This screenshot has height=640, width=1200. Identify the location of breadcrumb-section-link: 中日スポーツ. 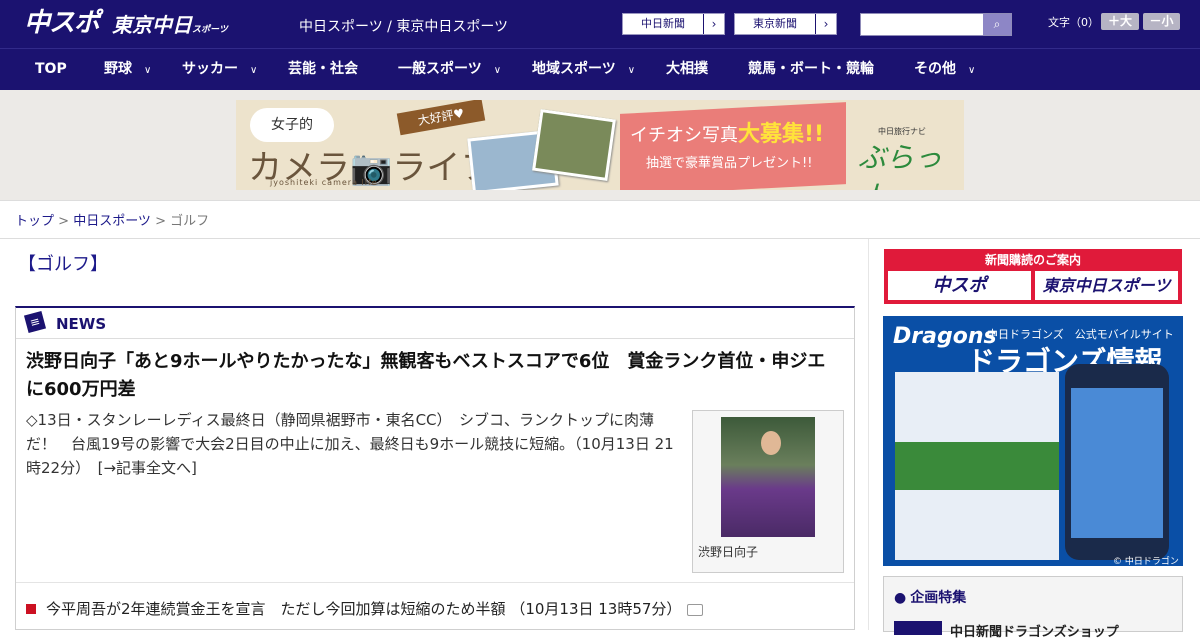
(112, 221).